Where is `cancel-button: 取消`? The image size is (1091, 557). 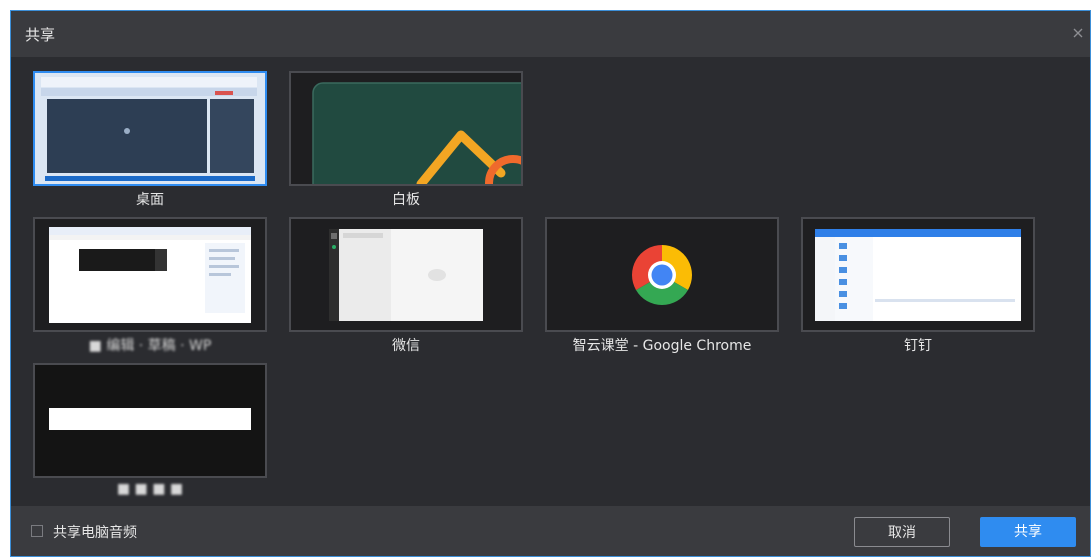 cancel-button: 取消 is located at coordinates (902, 532).